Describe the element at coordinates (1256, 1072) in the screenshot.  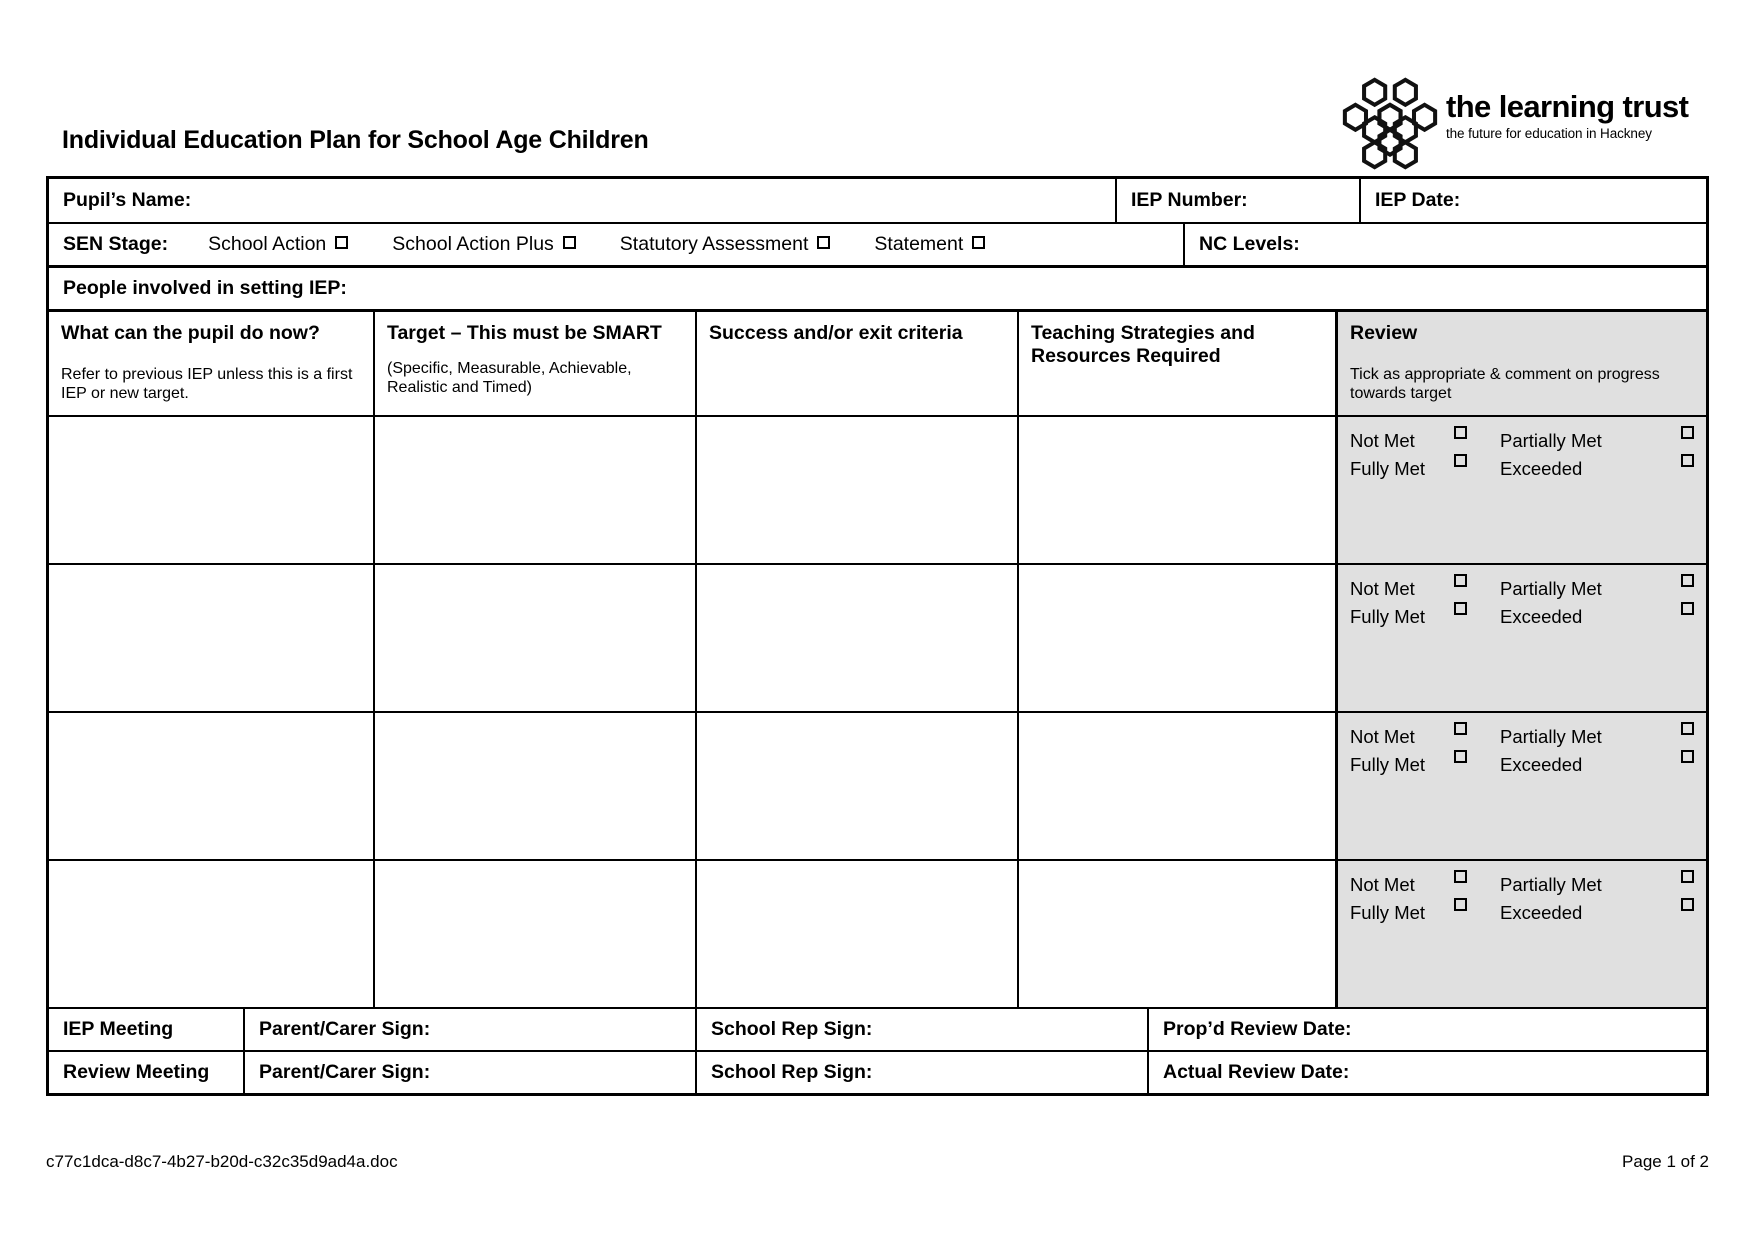
I see `actual-review-date-label: Actual Review Date:` at that location.